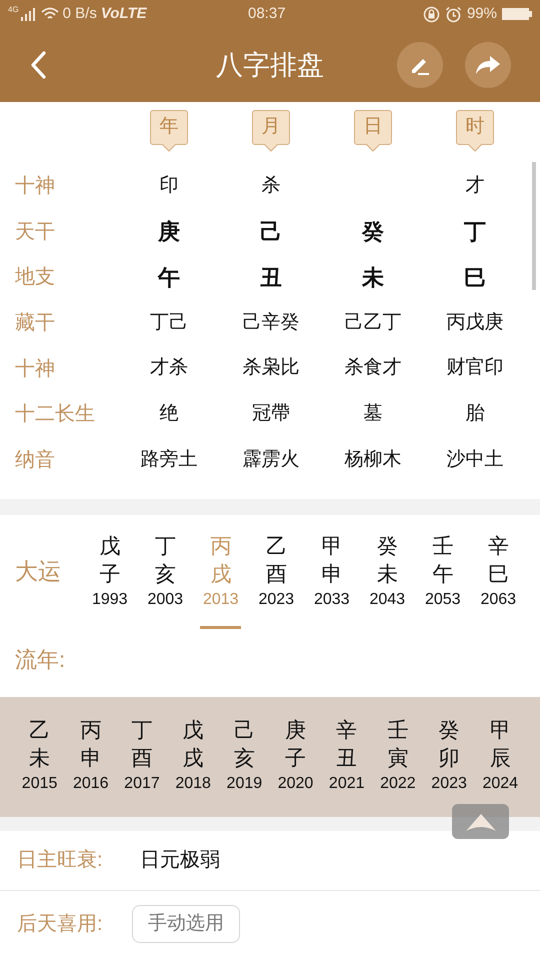 The image size is (540, 960). I want to click on stem-char: 庚, so click(295, 731).